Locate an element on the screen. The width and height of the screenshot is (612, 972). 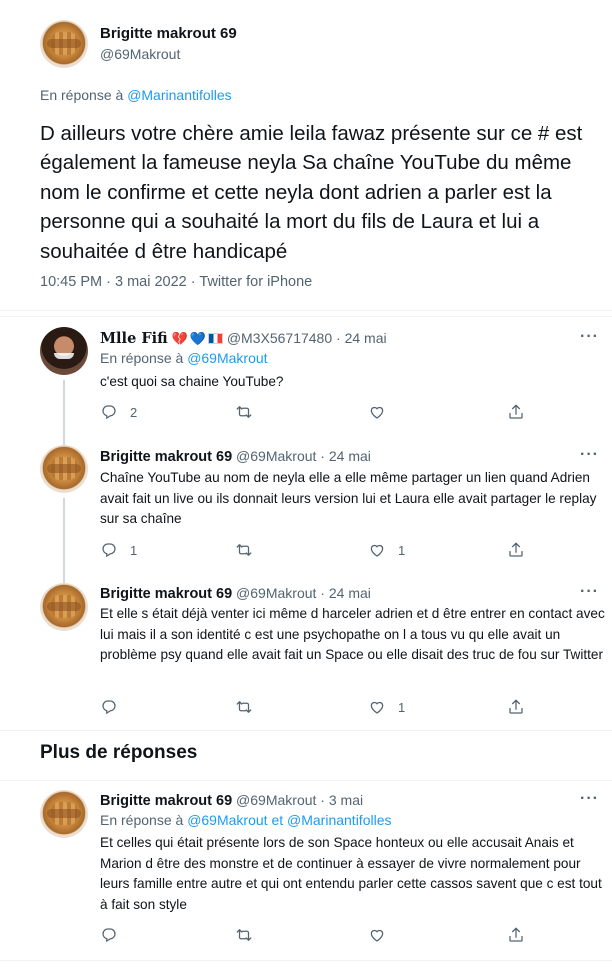
reply-button: 1 is located at coordinates (118, 550).